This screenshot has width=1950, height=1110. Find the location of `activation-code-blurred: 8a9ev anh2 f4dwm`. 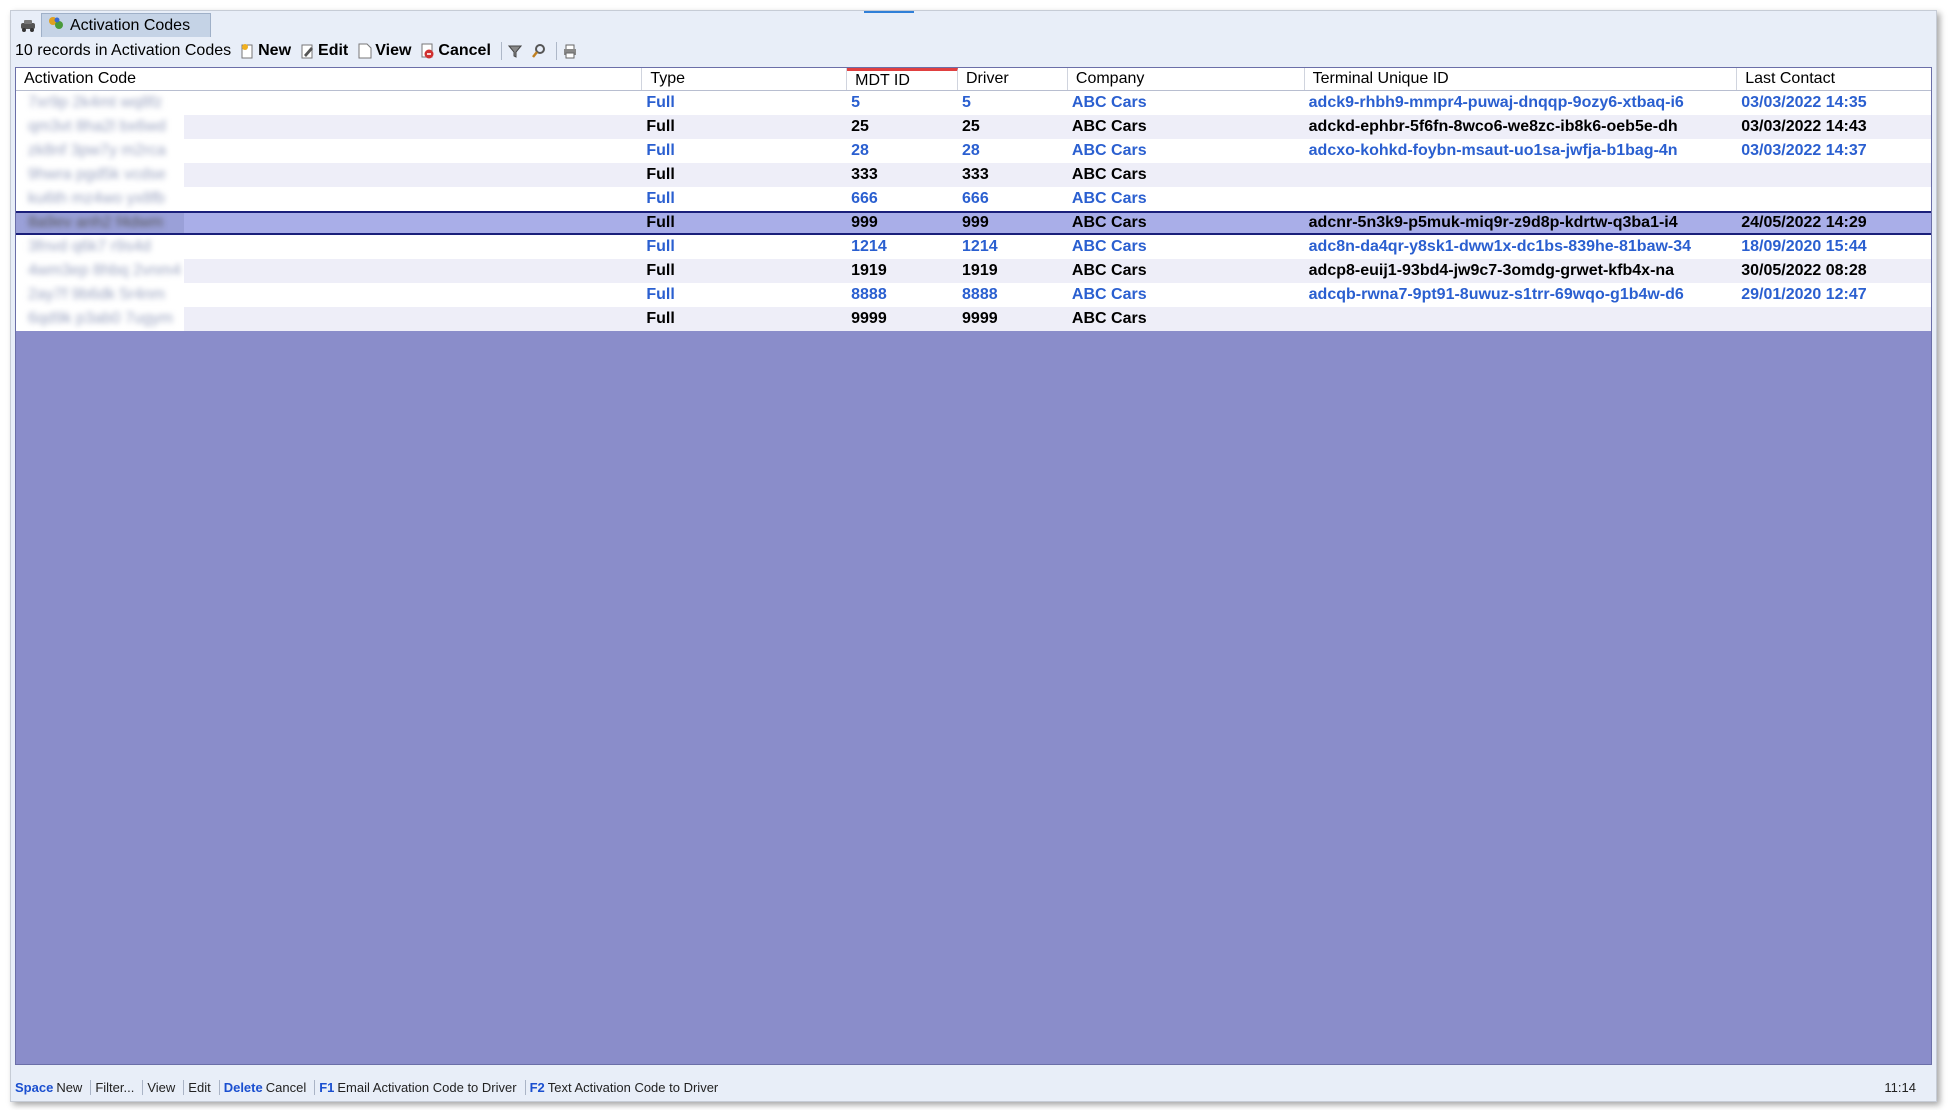

activation-code-blurred: 8a9ev anh2 f4dwm is located at coordinates (96, 222).